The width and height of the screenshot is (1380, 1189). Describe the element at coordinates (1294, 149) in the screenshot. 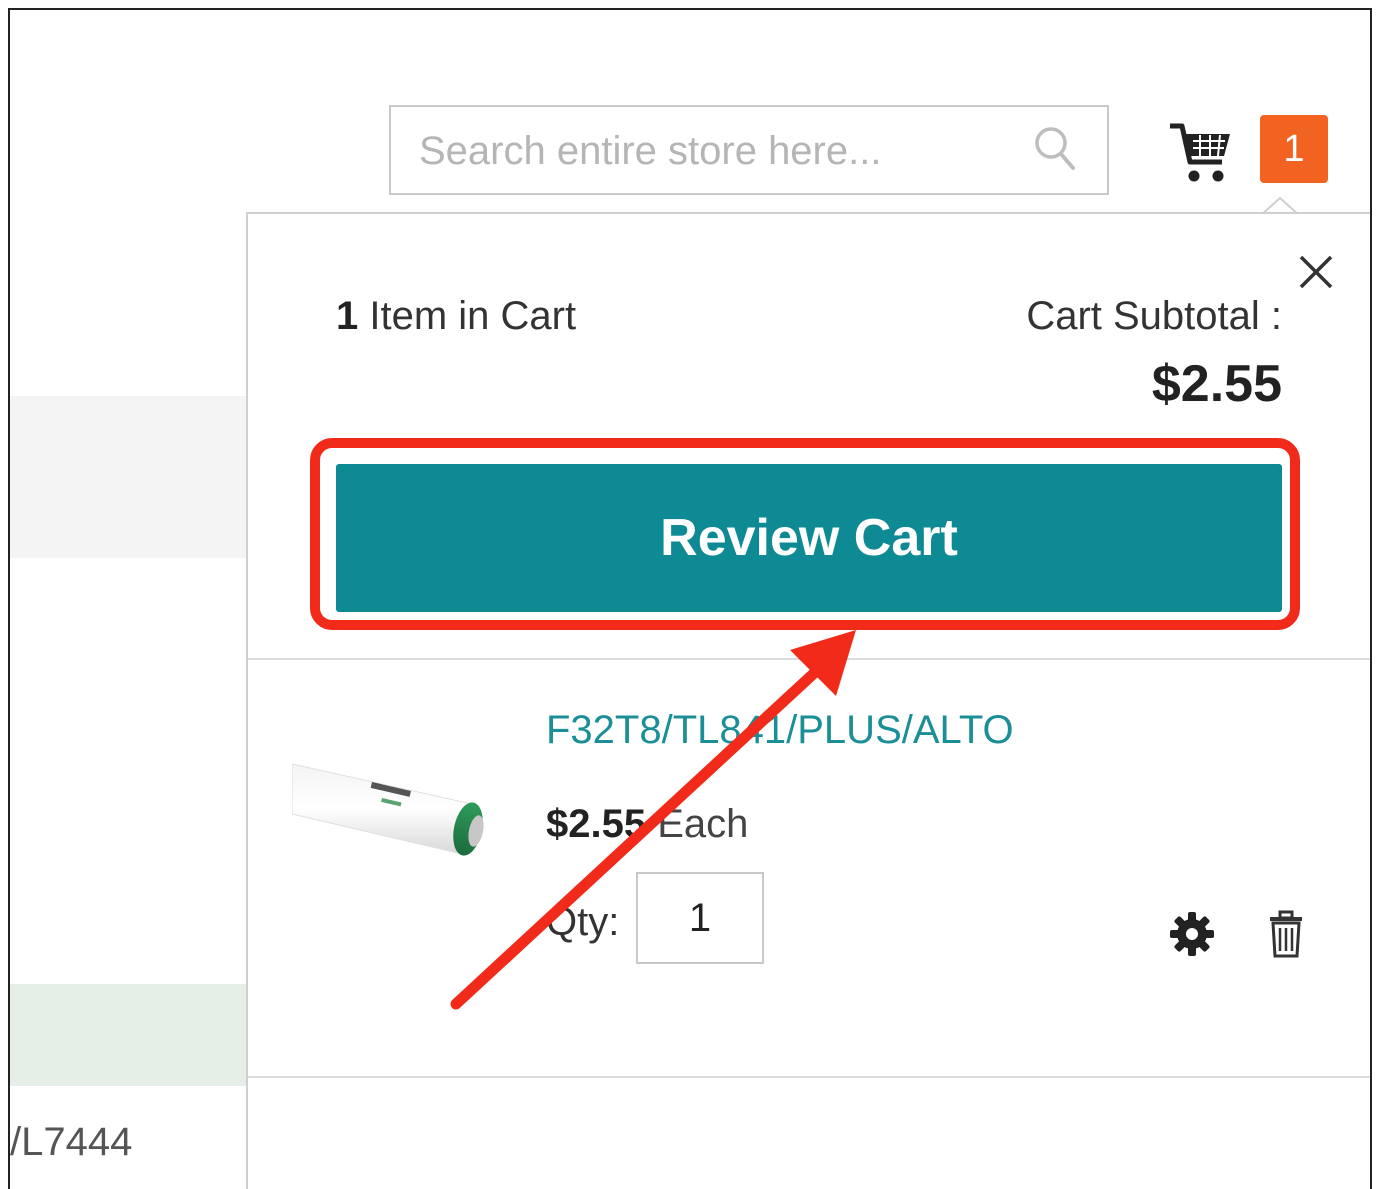

I see `cart-count-badge: 1` at that location.